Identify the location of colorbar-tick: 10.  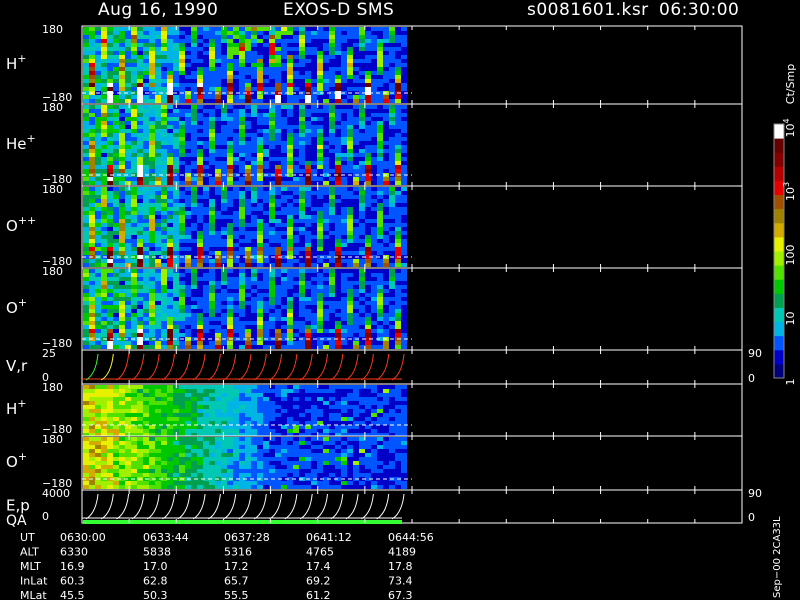
(790, 319).